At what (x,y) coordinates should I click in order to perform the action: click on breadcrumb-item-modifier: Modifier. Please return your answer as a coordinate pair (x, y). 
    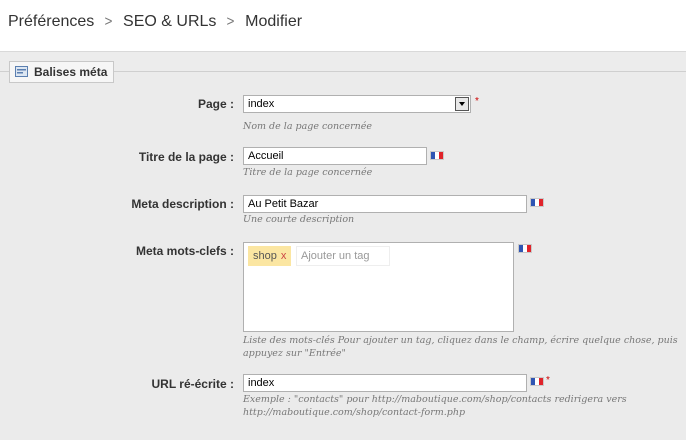
    Looking at the image, I should click on (274, 21).